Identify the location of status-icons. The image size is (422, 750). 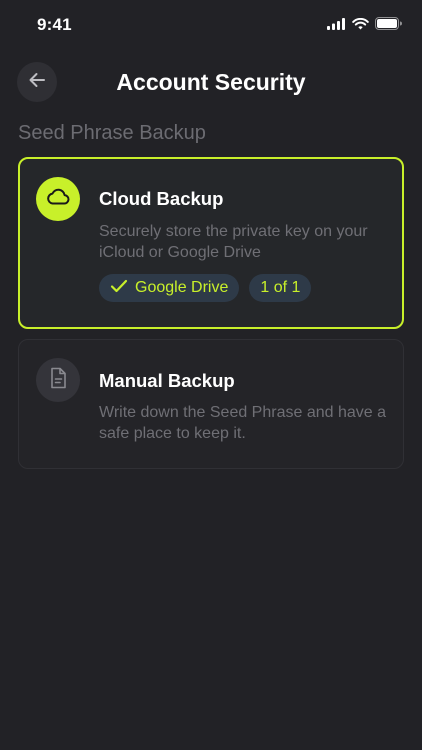
(364, 26).